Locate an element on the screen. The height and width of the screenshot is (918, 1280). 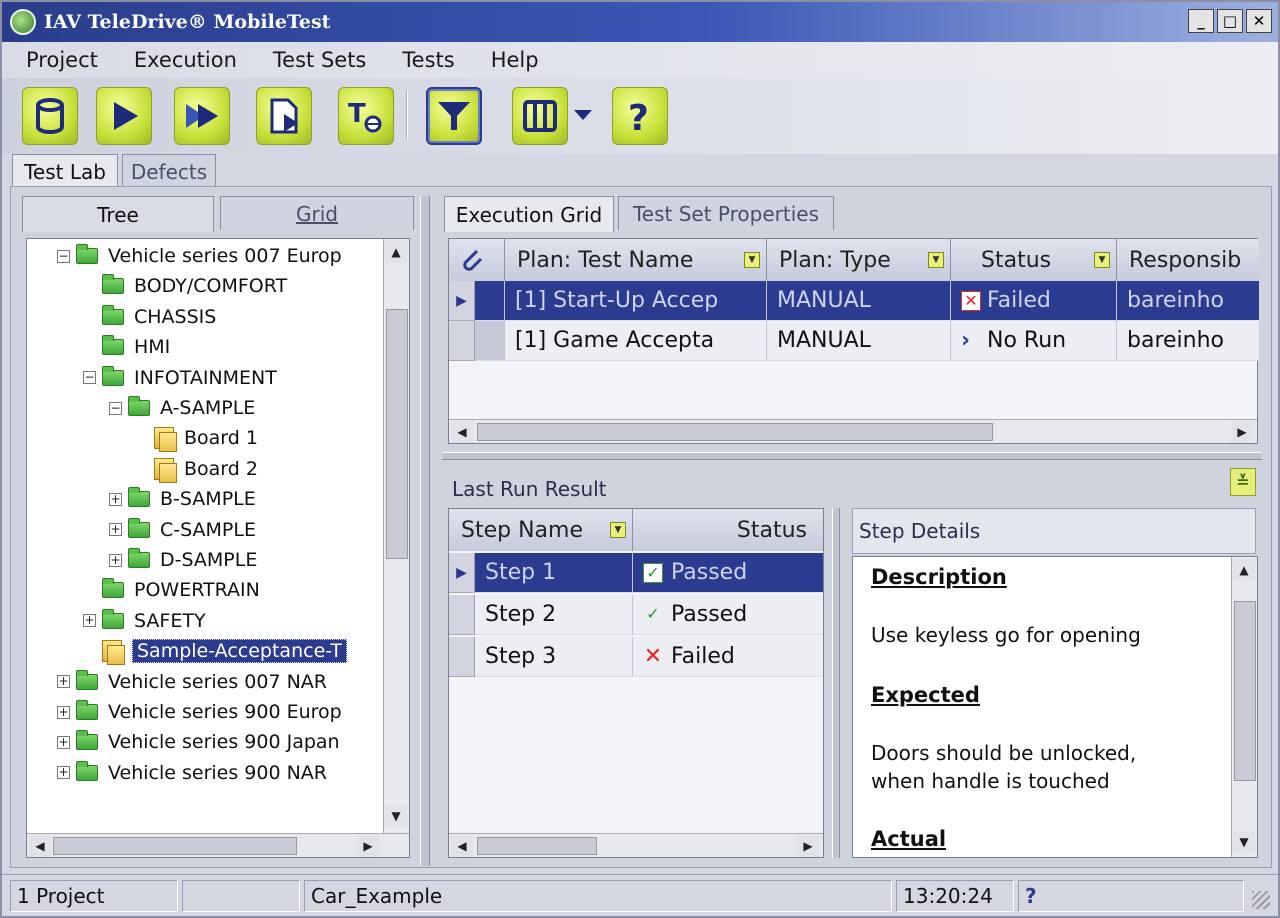
tree-hscroll-thumb is located at coordinates (175, 846).